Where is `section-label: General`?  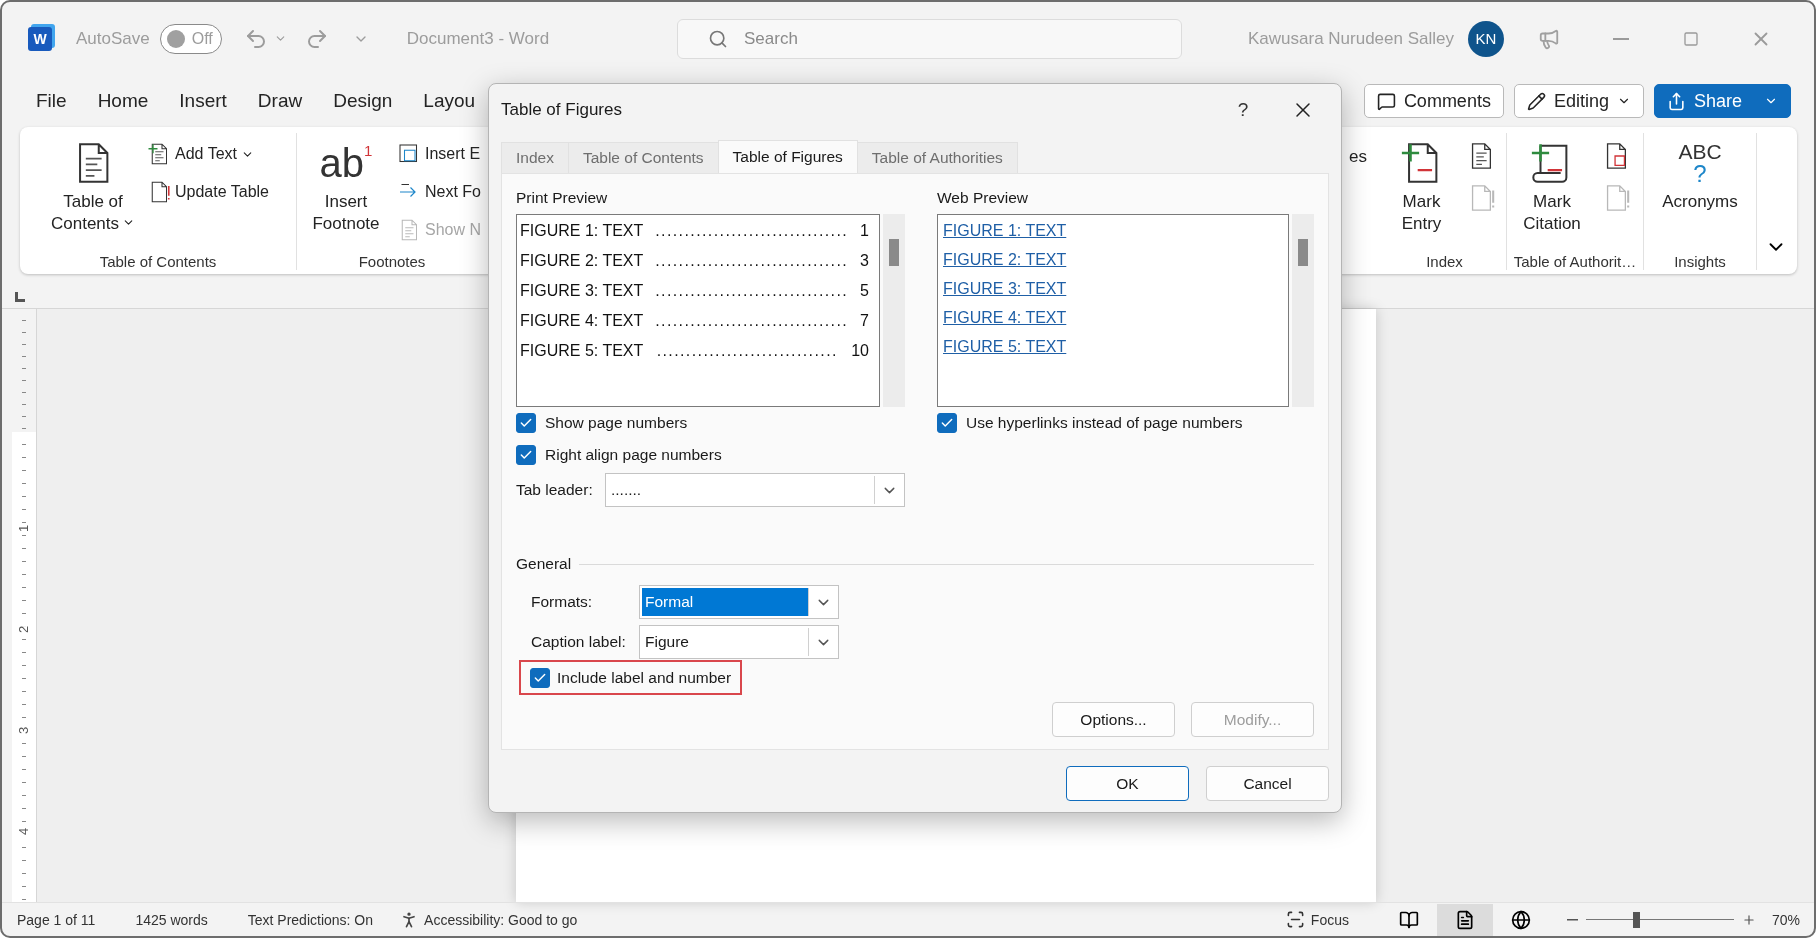 section-label: General is located at coordinates (544, 564).